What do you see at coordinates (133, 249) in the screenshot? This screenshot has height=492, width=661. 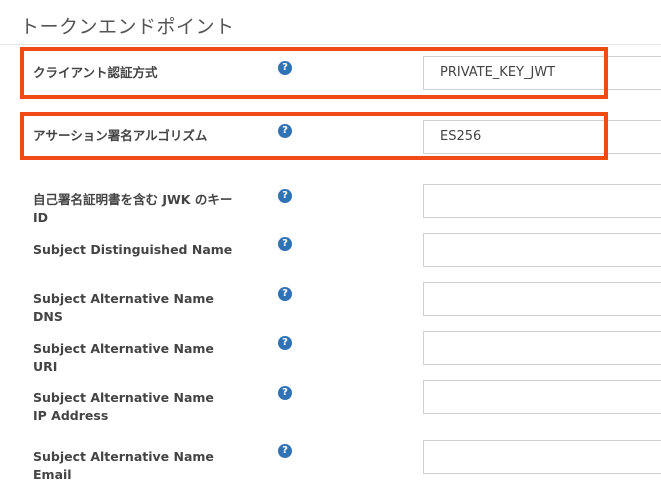 I see `subject-dn-label: Subject Distinguished Name` at bounding box center [133, 249].